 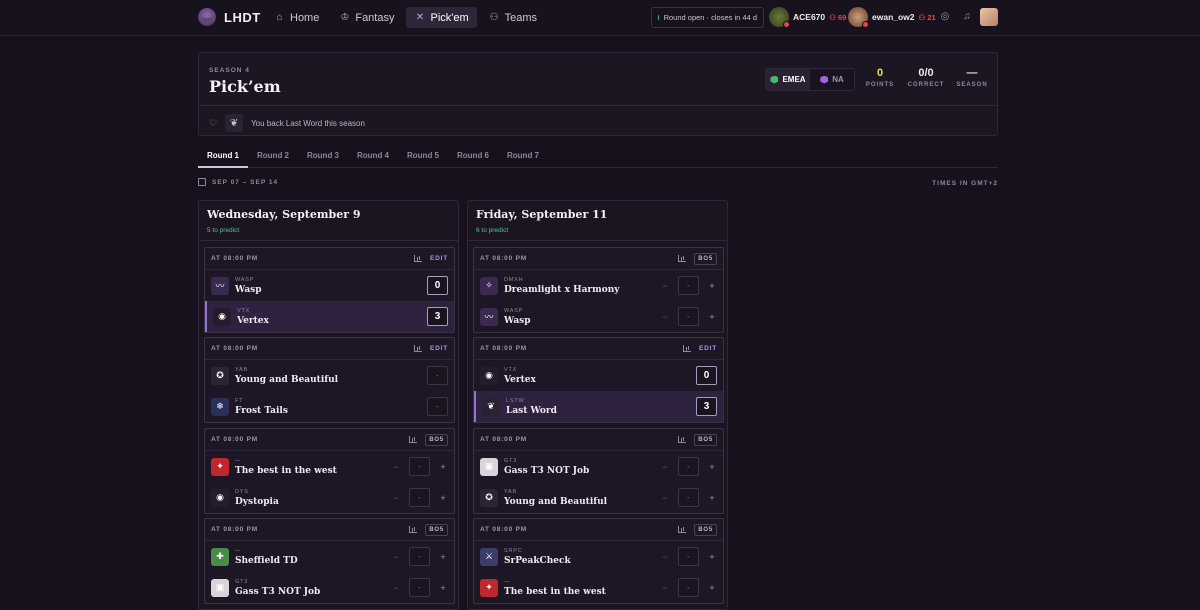 What do you see at coordinates (273, 157) in the screenshot?
I see `tab-round-2: Round 2` at bounding box center [273, 157].